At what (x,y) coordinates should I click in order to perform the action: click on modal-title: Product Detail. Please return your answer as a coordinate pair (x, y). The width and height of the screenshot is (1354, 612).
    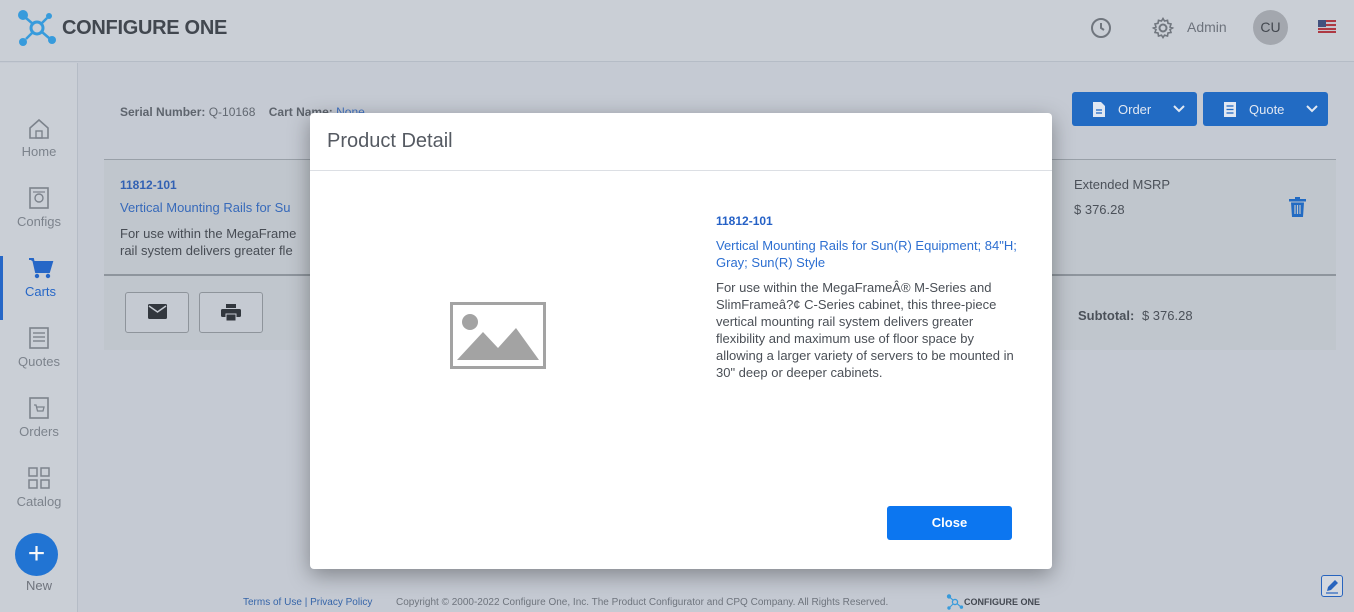
    Looking at the image, I should click on (390, 141).